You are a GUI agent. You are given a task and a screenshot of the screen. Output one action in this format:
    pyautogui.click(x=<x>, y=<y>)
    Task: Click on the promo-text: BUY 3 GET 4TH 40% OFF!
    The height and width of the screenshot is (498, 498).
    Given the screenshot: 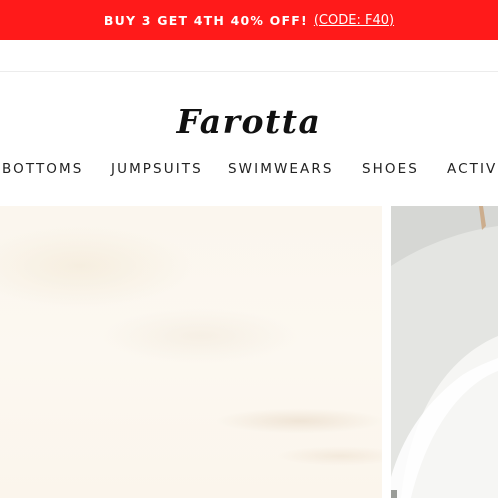 What is the action you would take?
    pyautogui.click(x=205, y=20)
    